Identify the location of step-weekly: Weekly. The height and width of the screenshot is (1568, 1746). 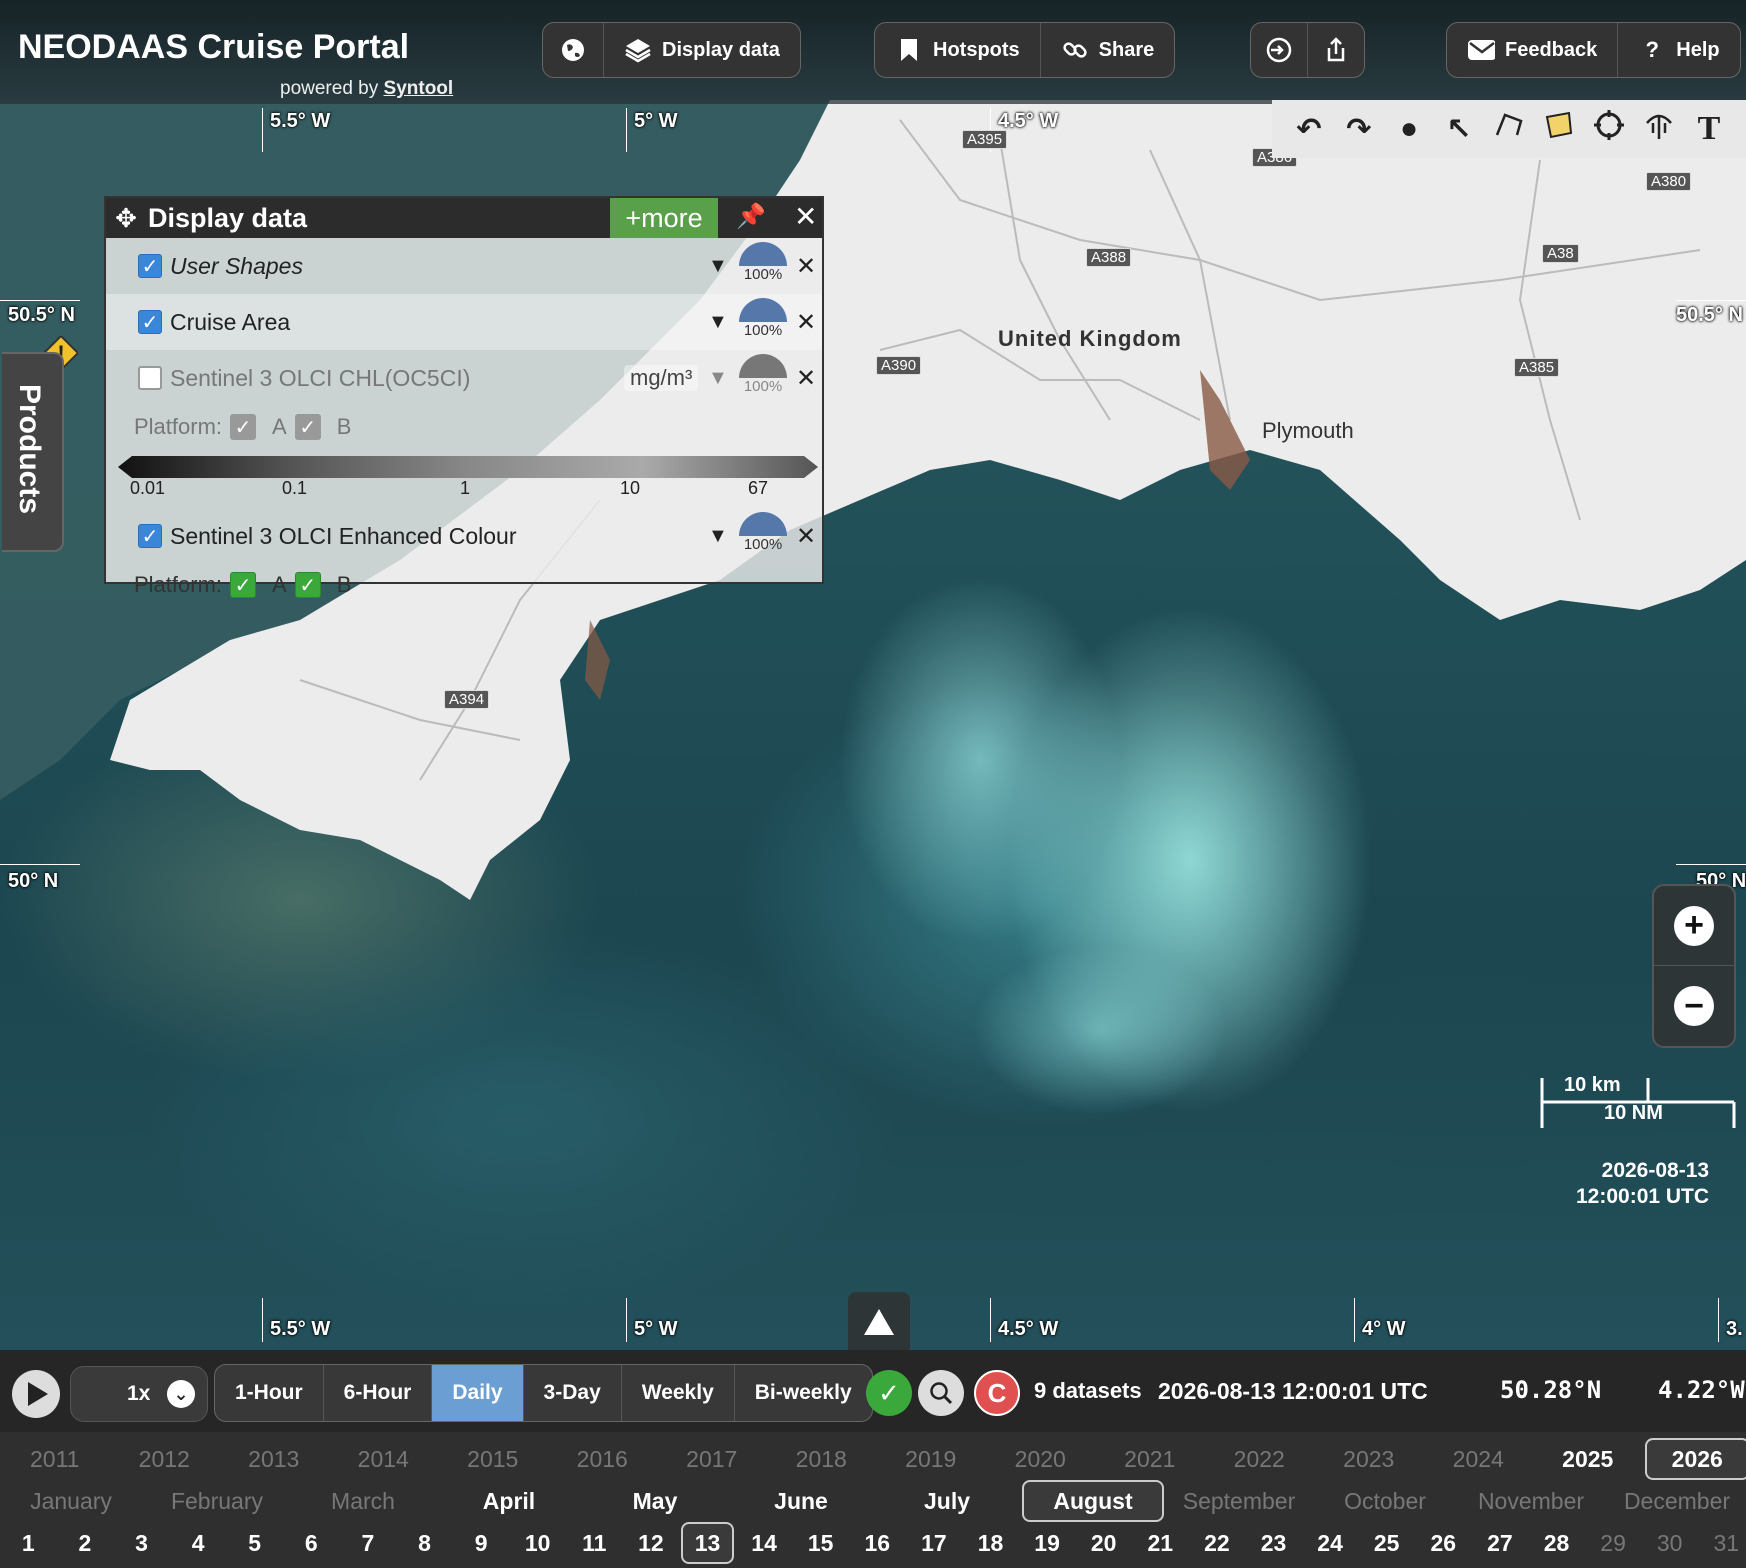
(678, 1393).